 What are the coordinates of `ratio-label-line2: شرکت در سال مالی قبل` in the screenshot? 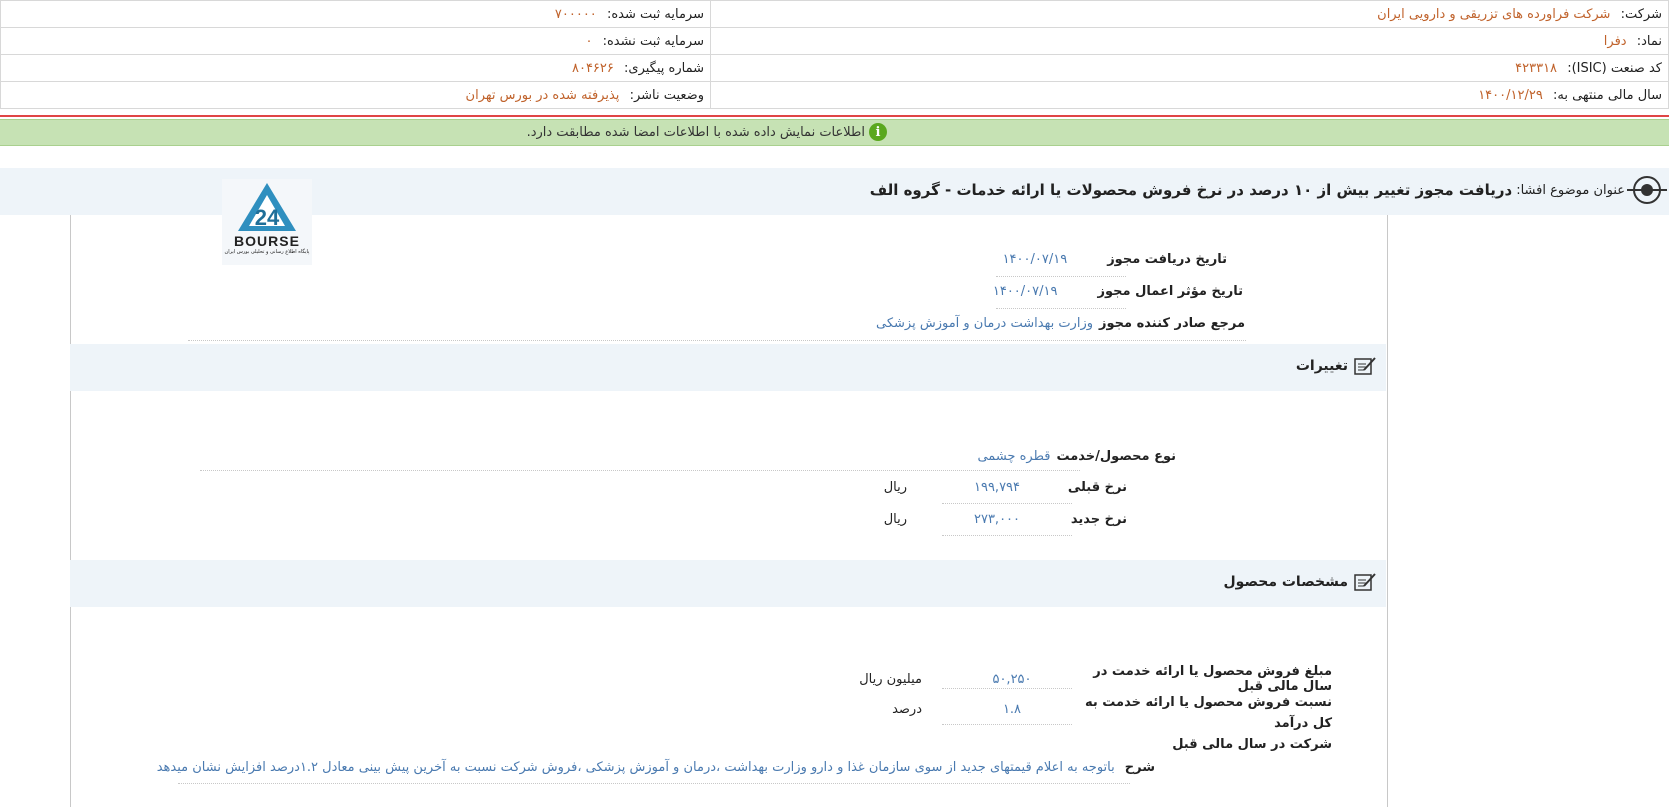 It's located at (1252, 744).